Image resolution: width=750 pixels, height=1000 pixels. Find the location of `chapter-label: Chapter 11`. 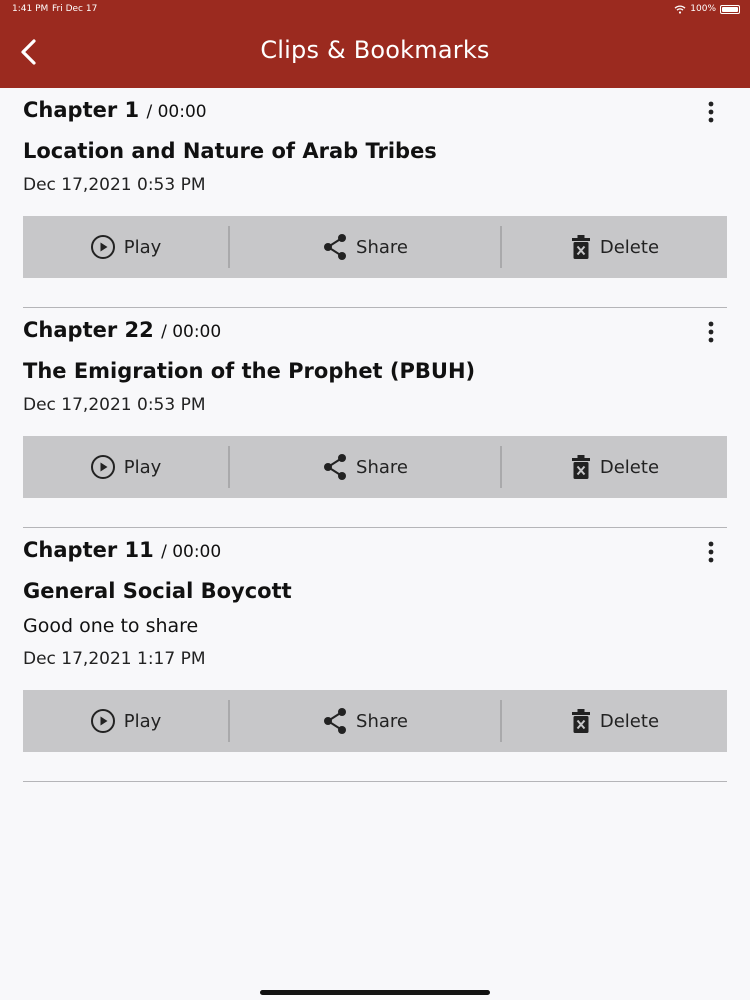

chapter-label: Chapter 11 is located at coordinates (88, 550).